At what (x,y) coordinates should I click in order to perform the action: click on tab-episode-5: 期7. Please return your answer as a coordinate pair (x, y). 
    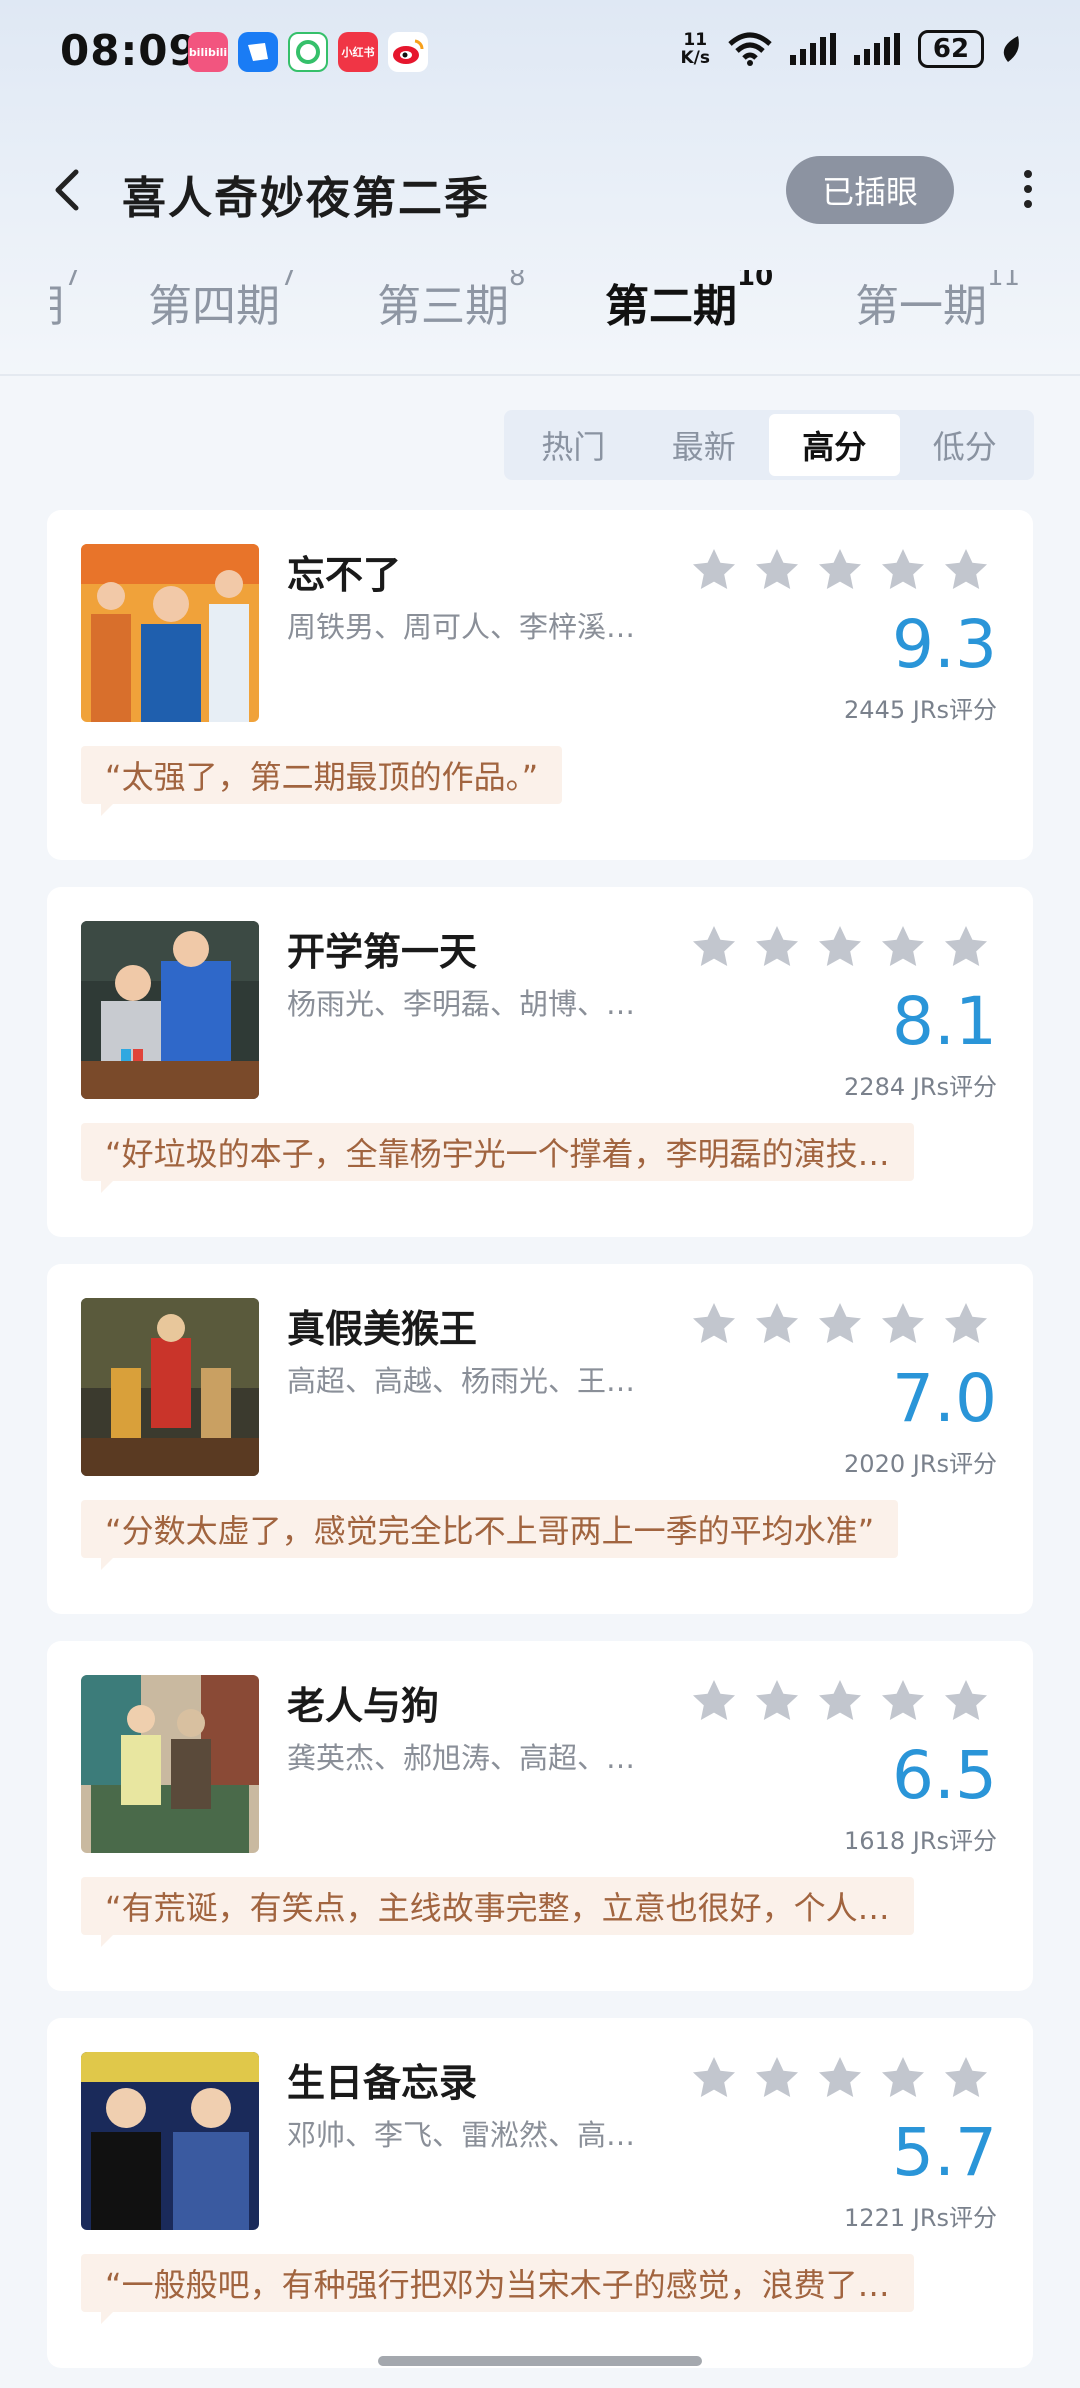
    Looking at the image, I should click on (65, 307).